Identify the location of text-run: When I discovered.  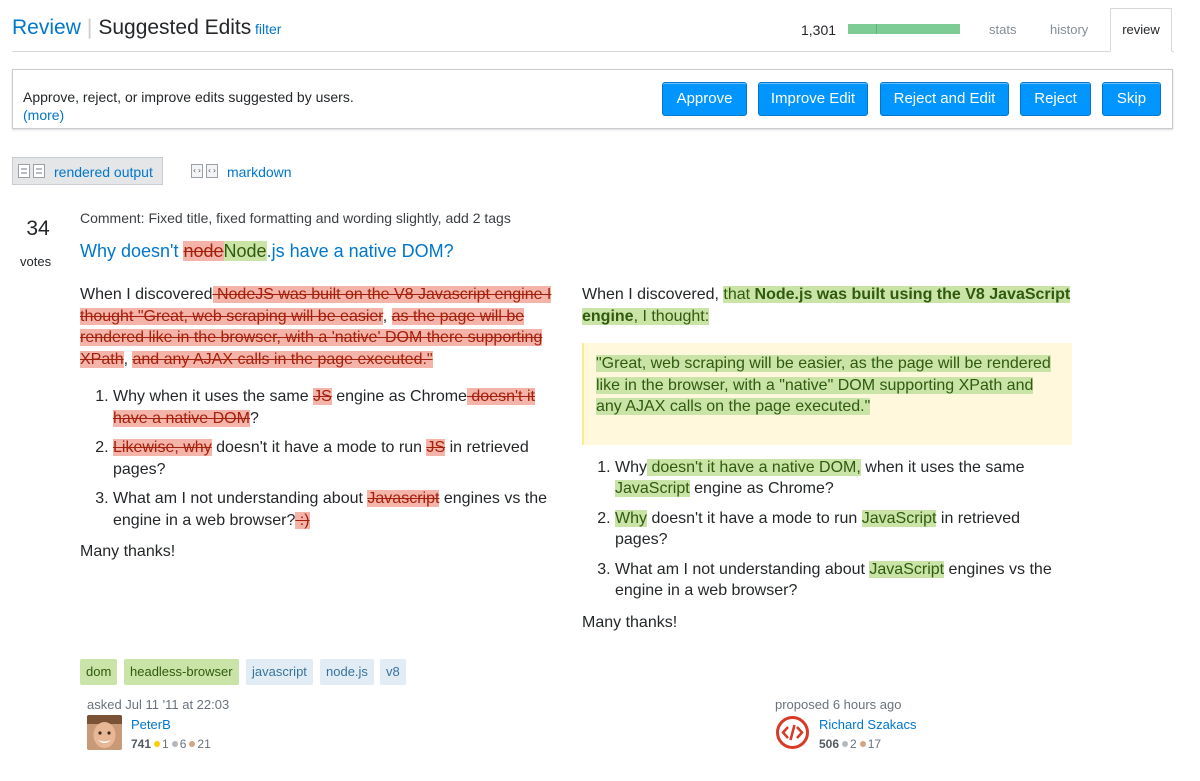
(146, 294).